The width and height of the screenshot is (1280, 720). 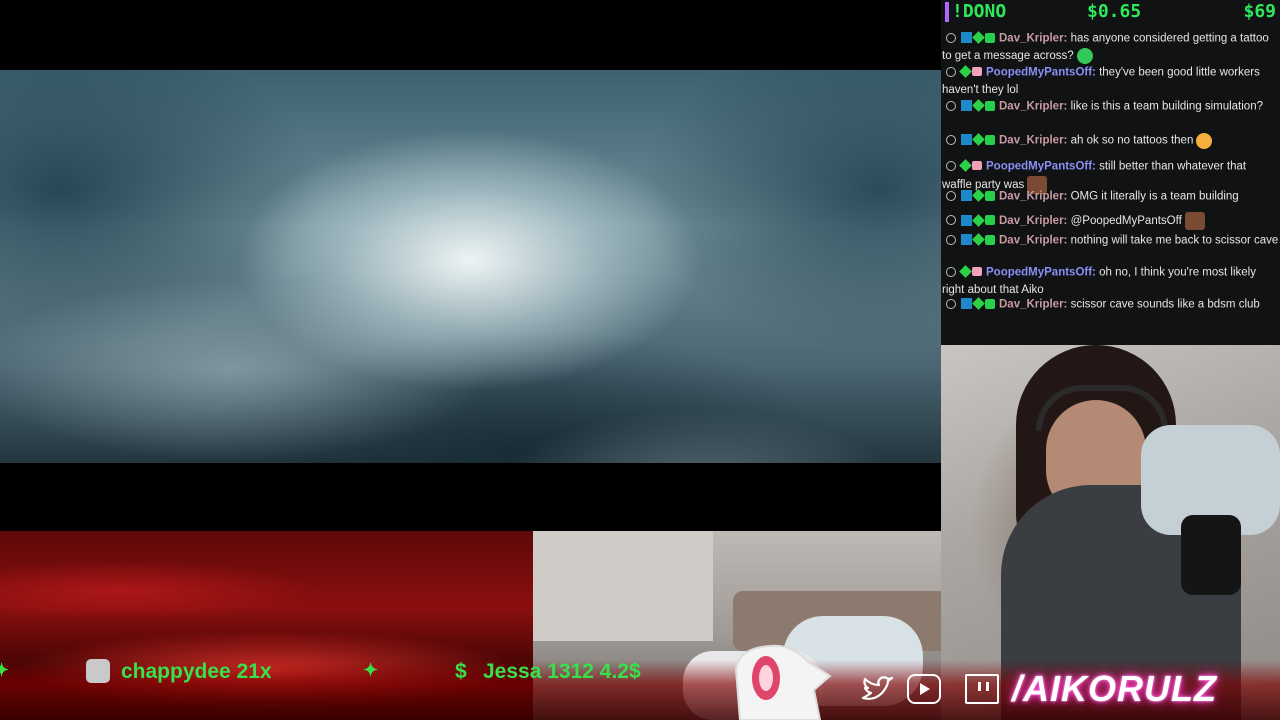 What do you see at coordinates (1259, 11) in the screenshot?
I see `donation-goal: $69` at bounding box center [1259, 11].